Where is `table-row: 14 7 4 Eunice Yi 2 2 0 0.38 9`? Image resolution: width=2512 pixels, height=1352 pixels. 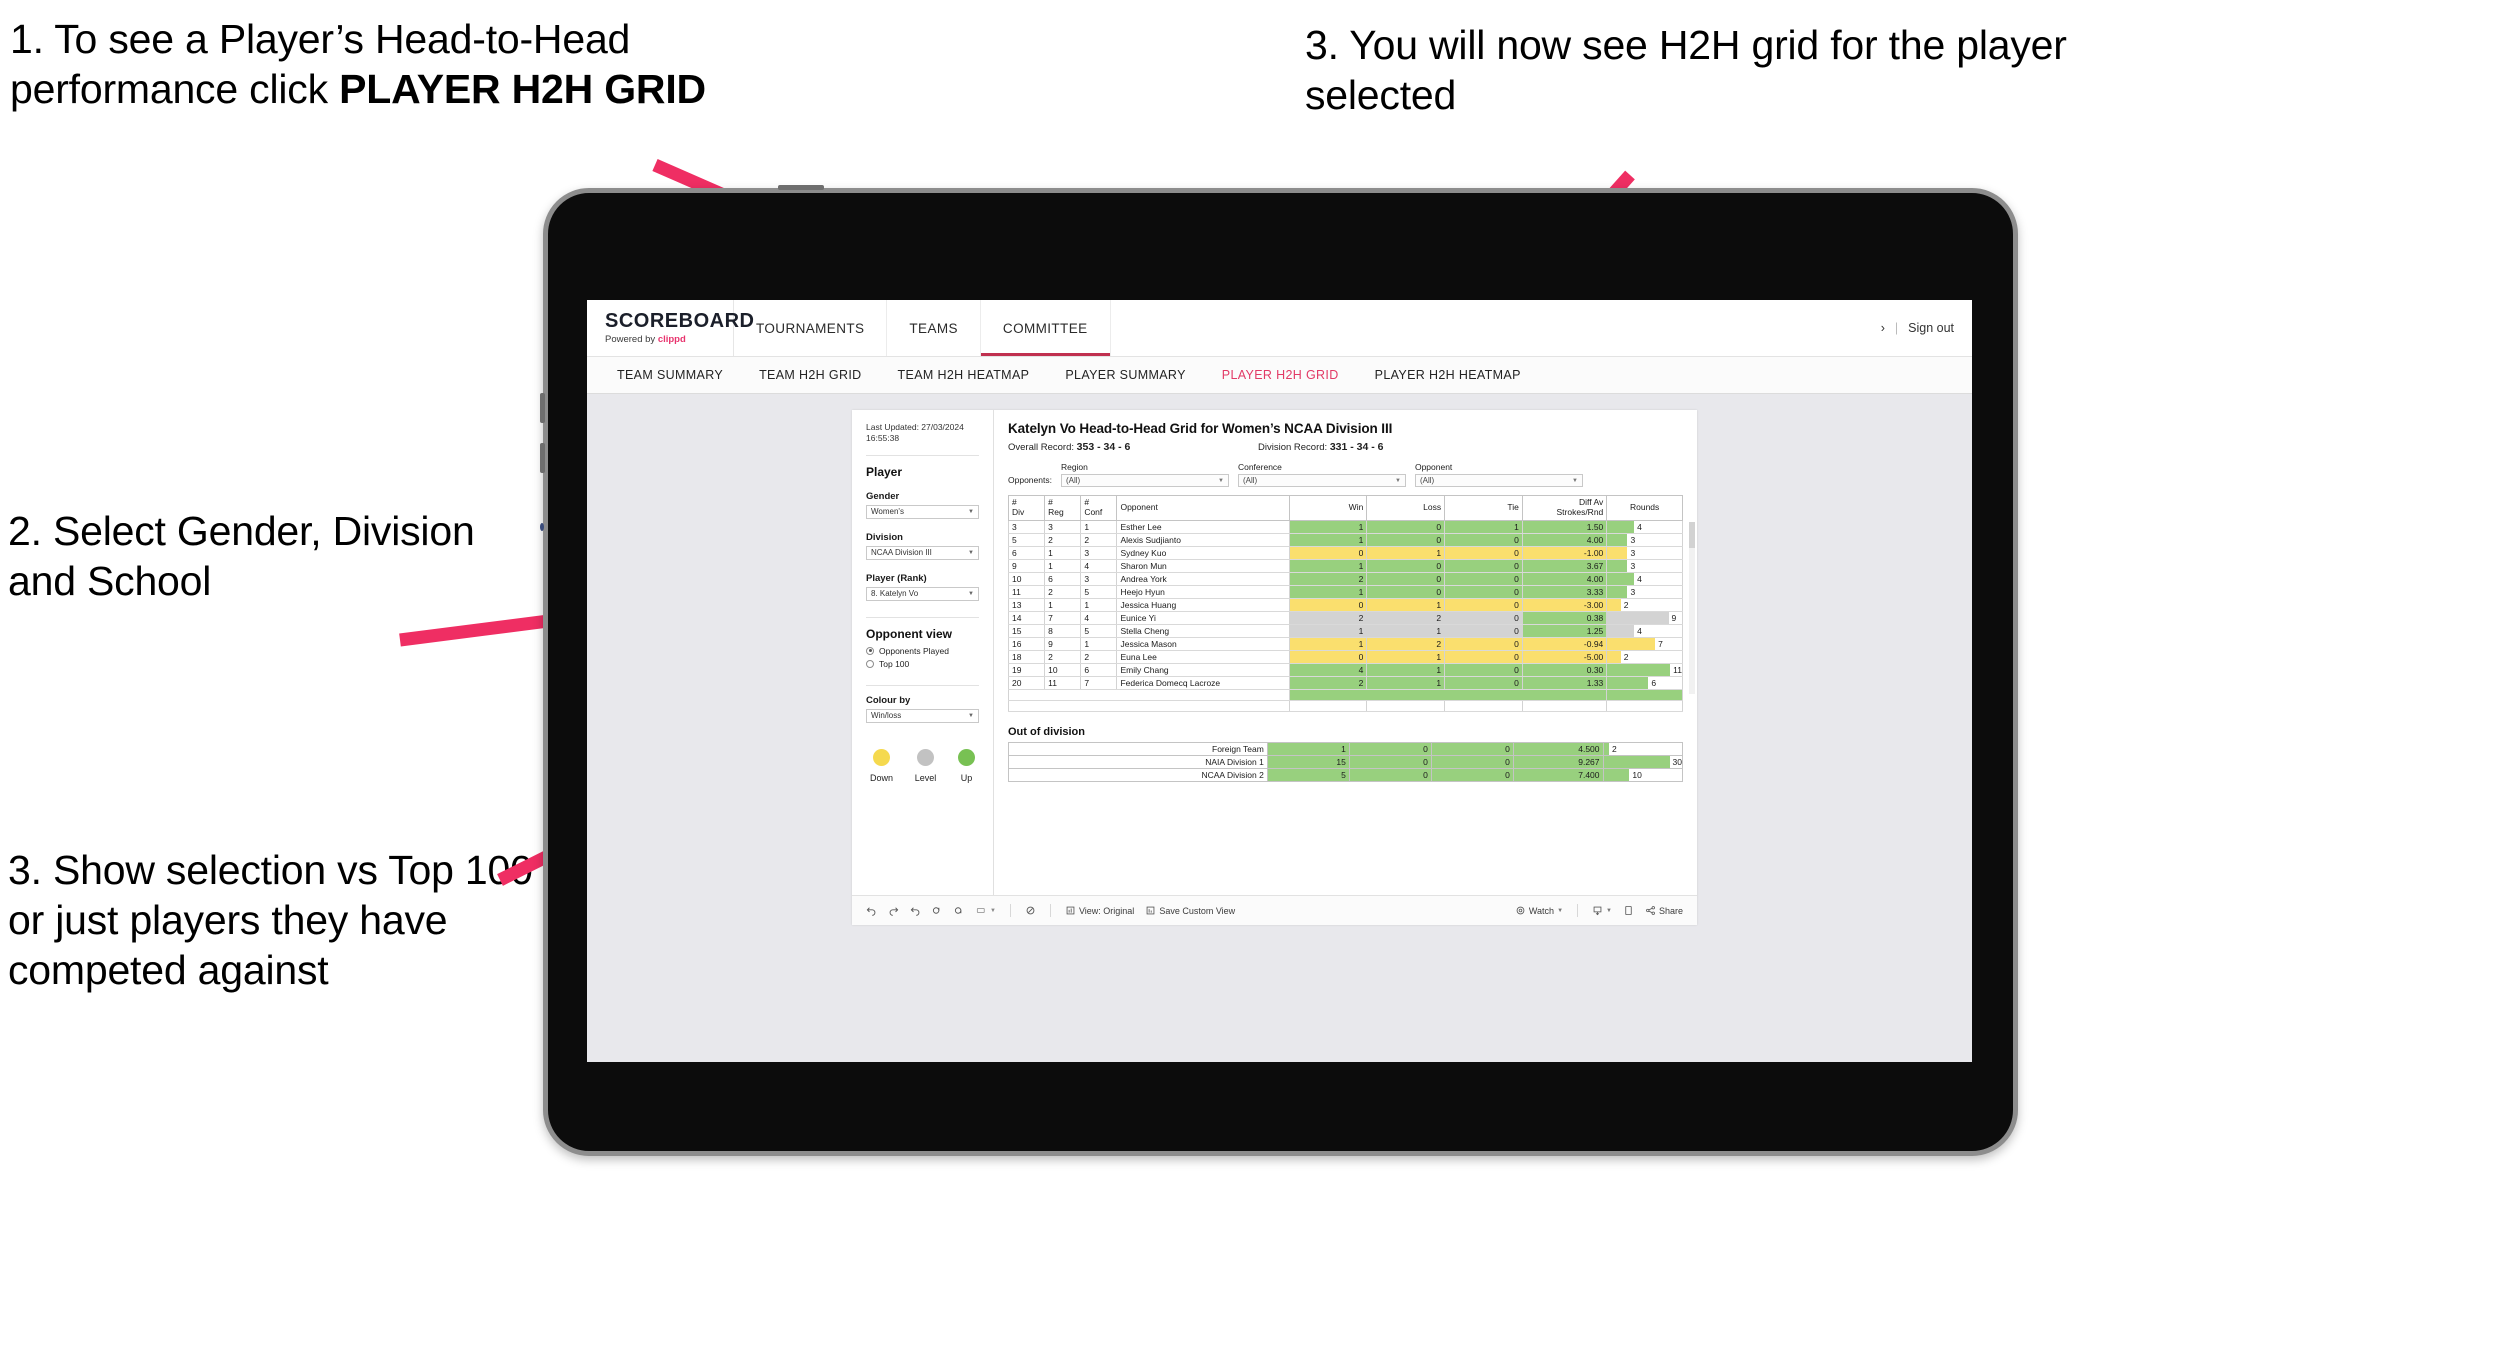 table-row: 14 7 4 Eunice Yi 2 2 0 0.38 9 is located at coordinates (1345, 618).